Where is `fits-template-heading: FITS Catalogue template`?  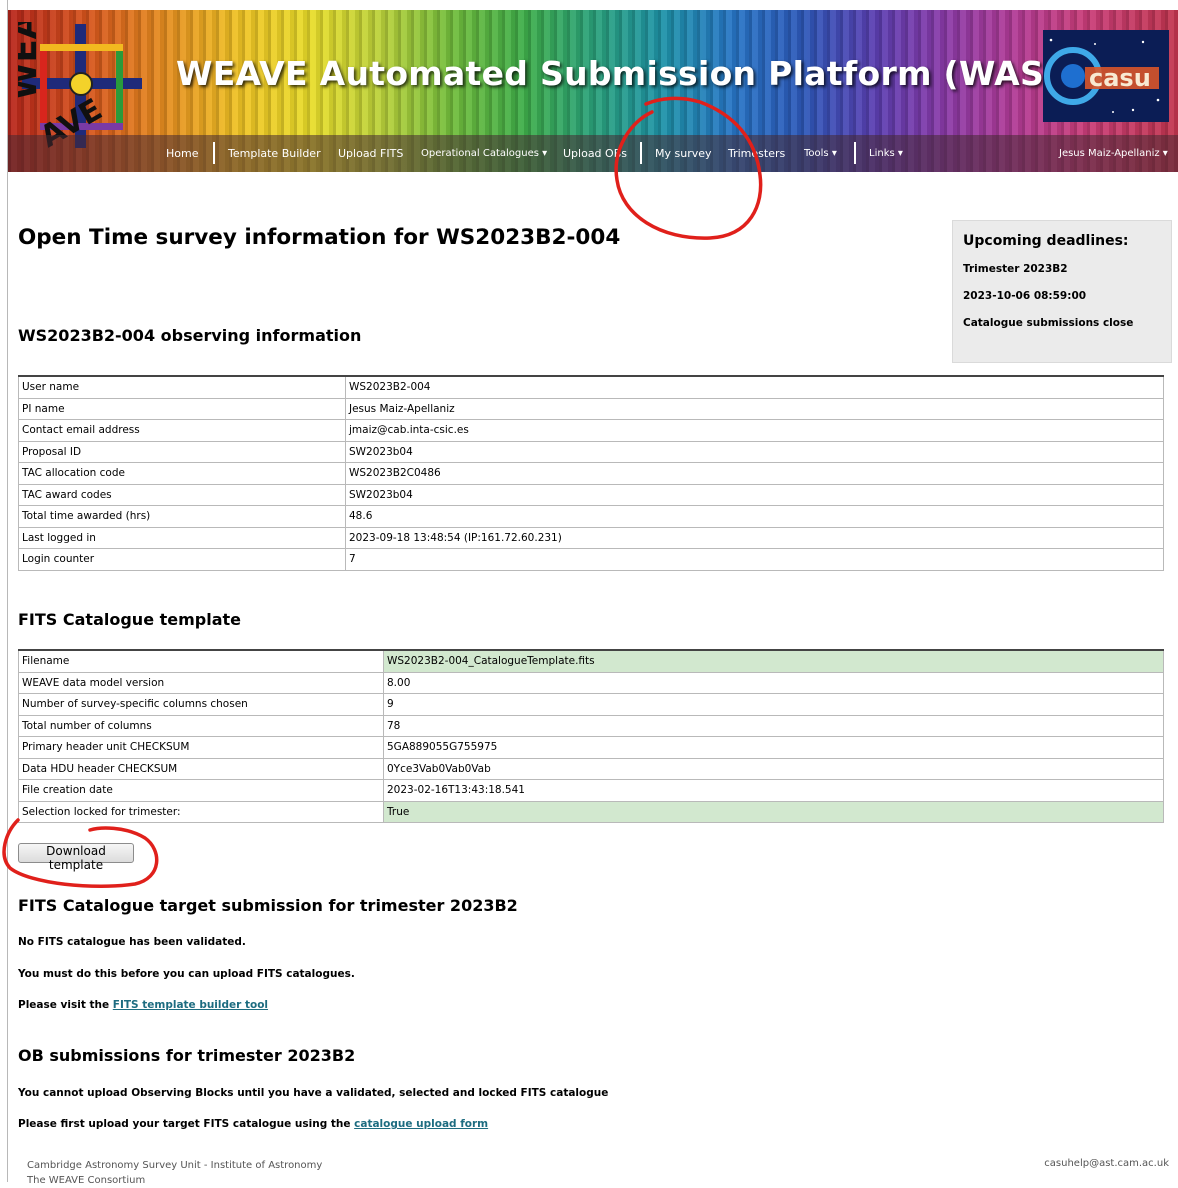
fits-template-heading: FITS Catalogue template is located at coordinates (130, 619).